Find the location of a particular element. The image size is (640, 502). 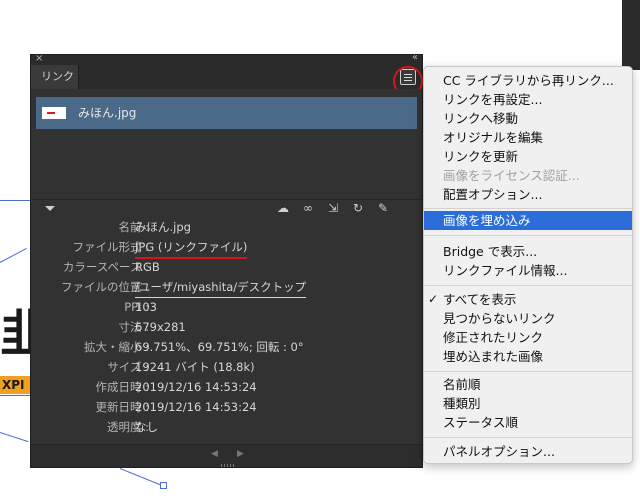

info-row: カラースペース : RGB is located at coordinates (226, 267).